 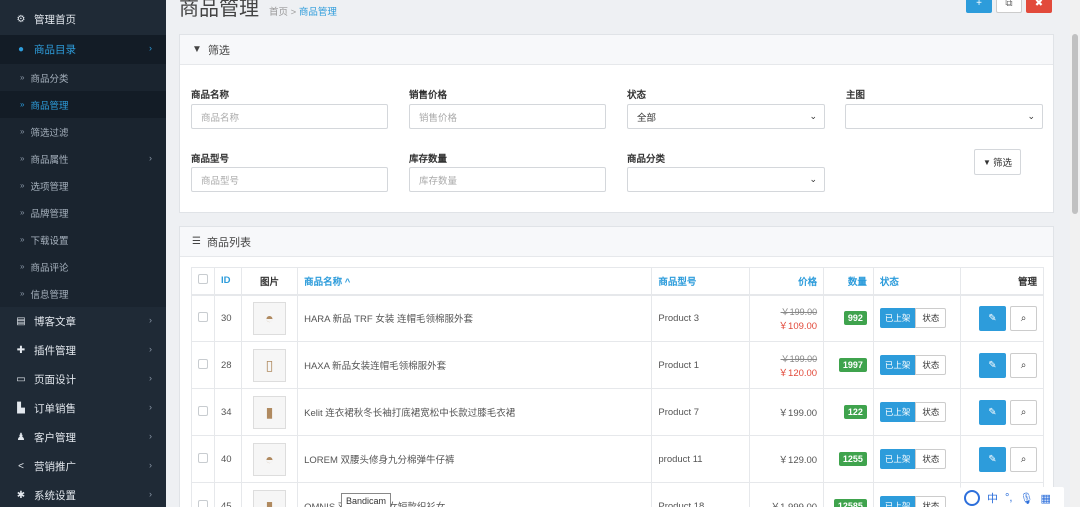 I want to click on punctuation-icon: °,, so click(x=1008, y=498).